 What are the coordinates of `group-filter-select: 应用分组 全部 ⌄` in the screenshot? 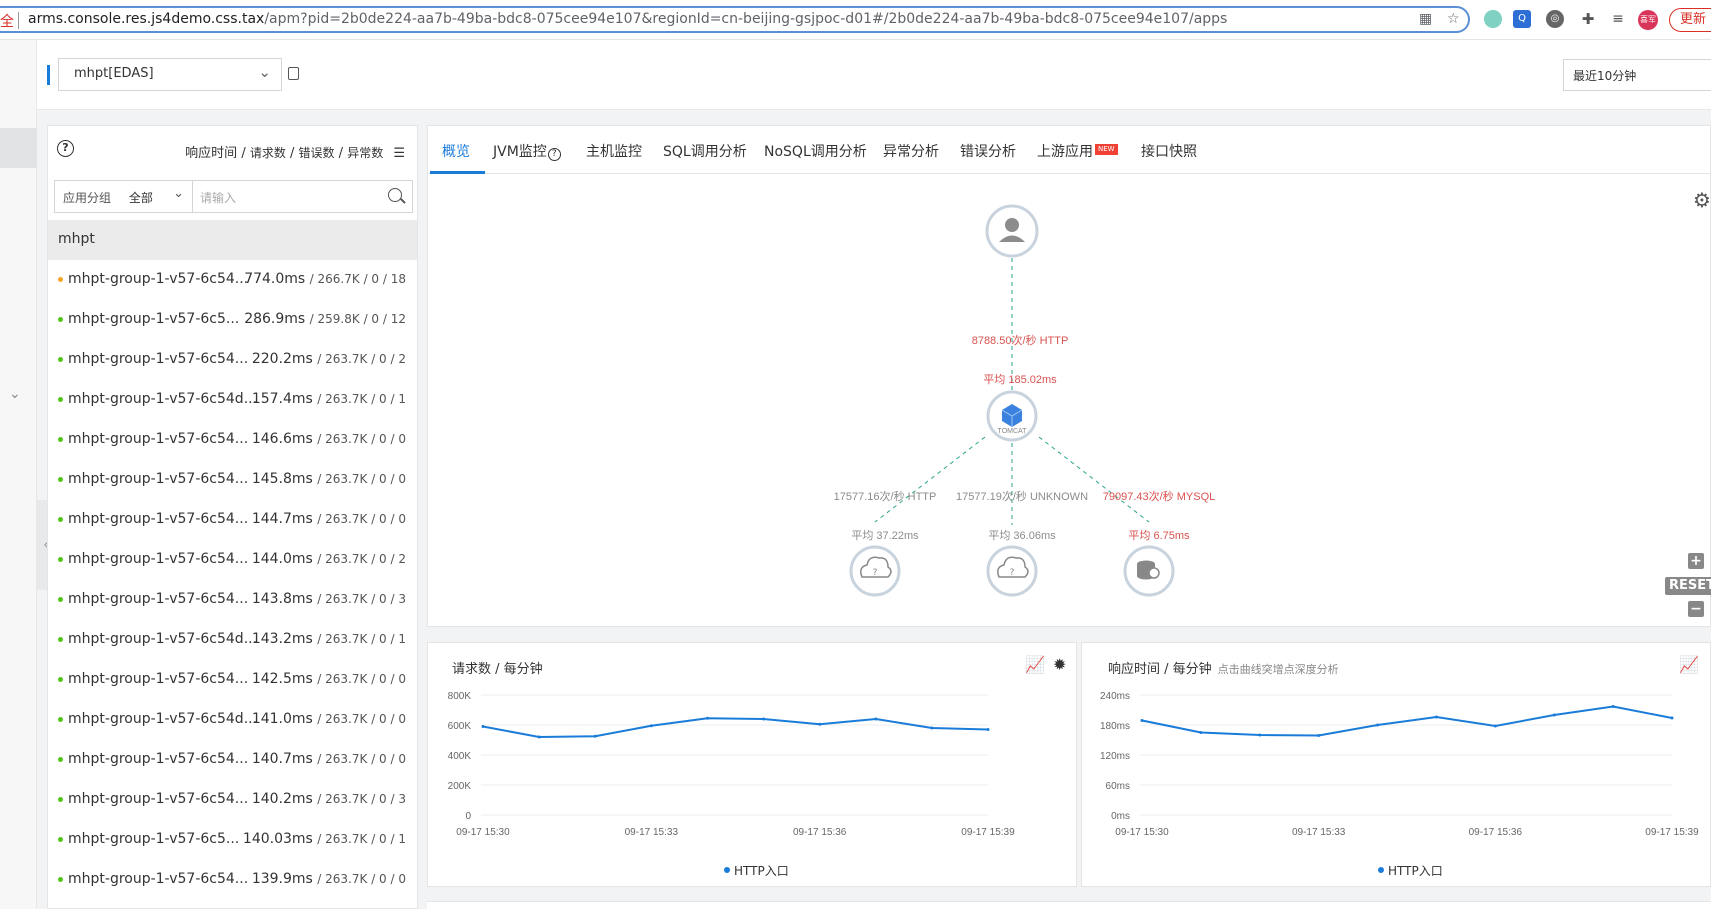 It's located at (124, 196).